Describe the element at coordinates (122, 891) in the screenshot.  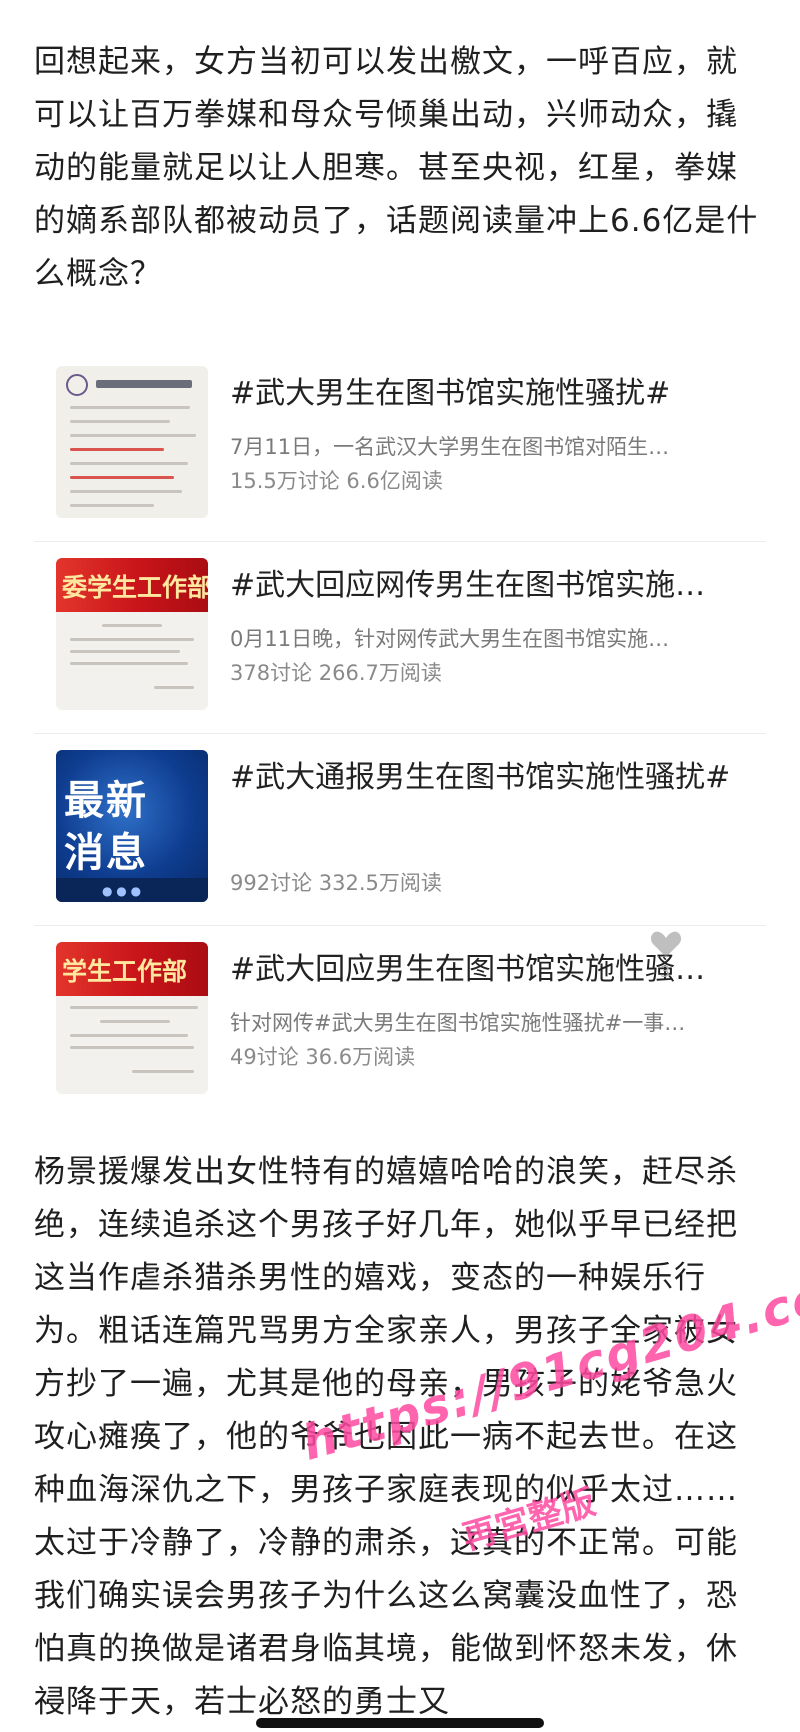
I see `thumbnail-channel-mark: ● ● ●` at that location.